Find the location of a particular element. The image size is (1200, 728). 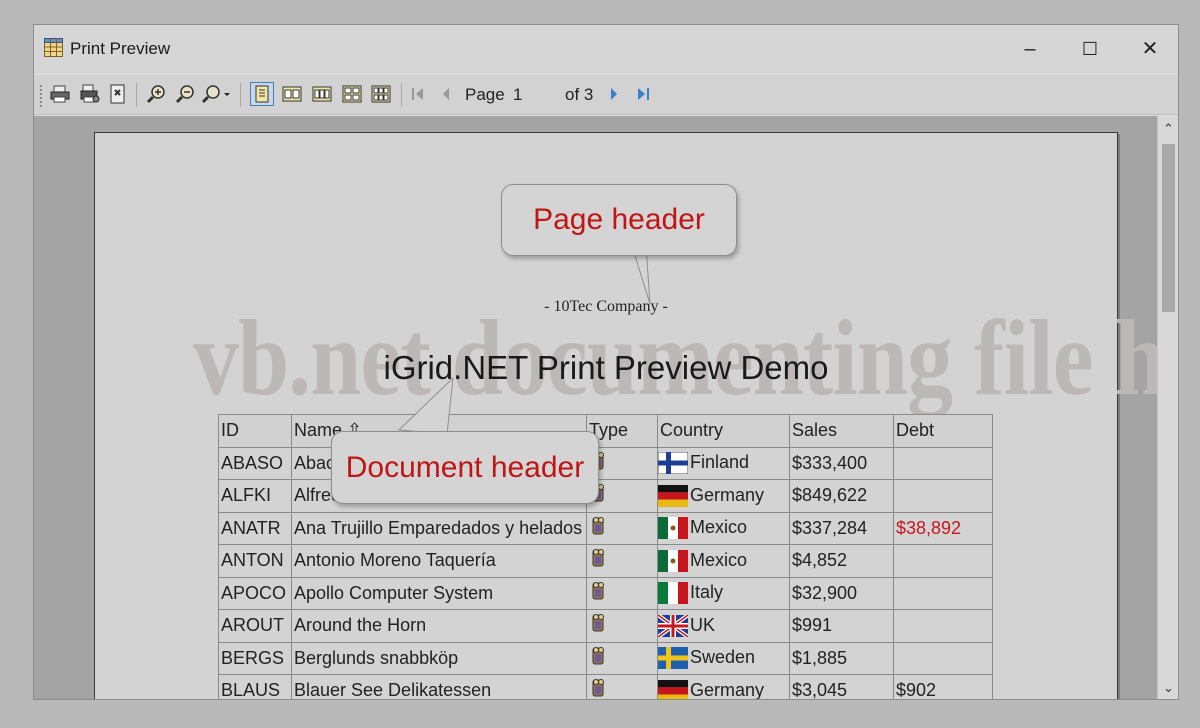

cell-sales: $337,284 is located at coordinates (841, 528).